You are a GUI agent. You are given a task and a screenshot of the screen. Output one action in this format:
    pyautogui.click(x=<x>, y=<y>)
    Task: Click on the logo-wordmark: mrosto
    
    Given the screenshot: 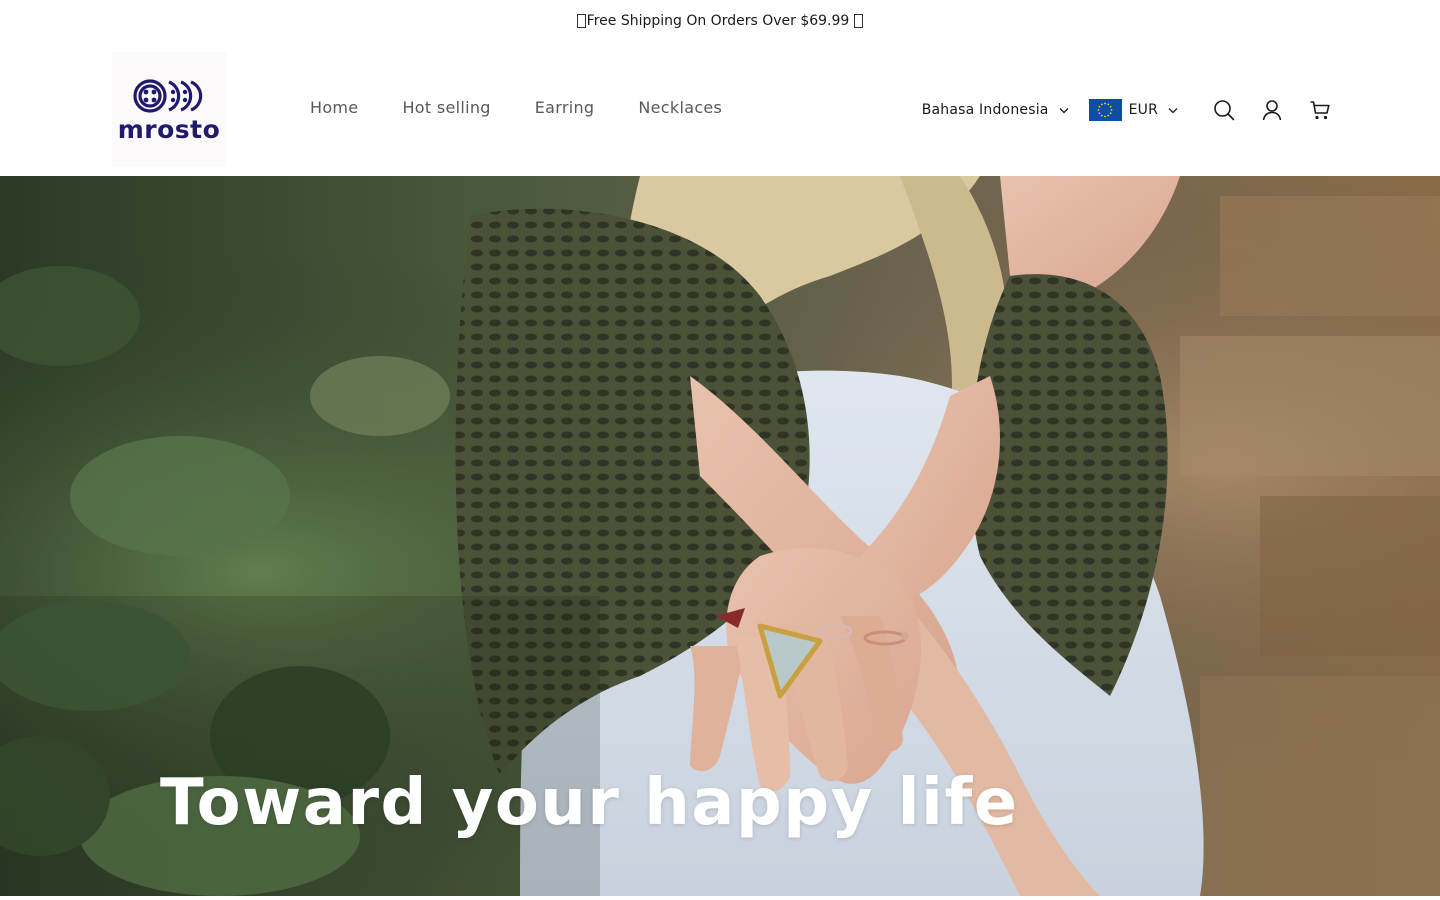 What is the action you would take?
    pyautogui.click(x=169, y=129)
    